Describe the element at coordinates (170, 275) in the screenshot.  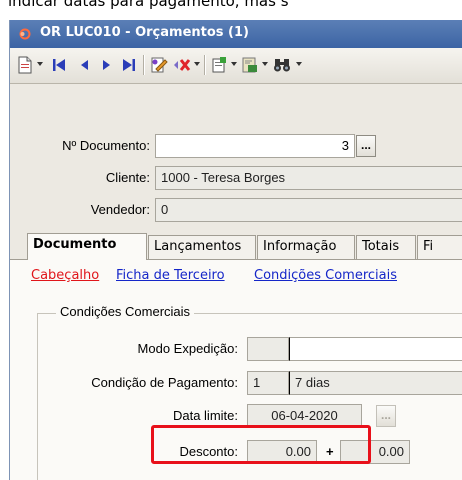
I see `subtab-ficha-terceiro: Ficha de Terceiro` at that location.